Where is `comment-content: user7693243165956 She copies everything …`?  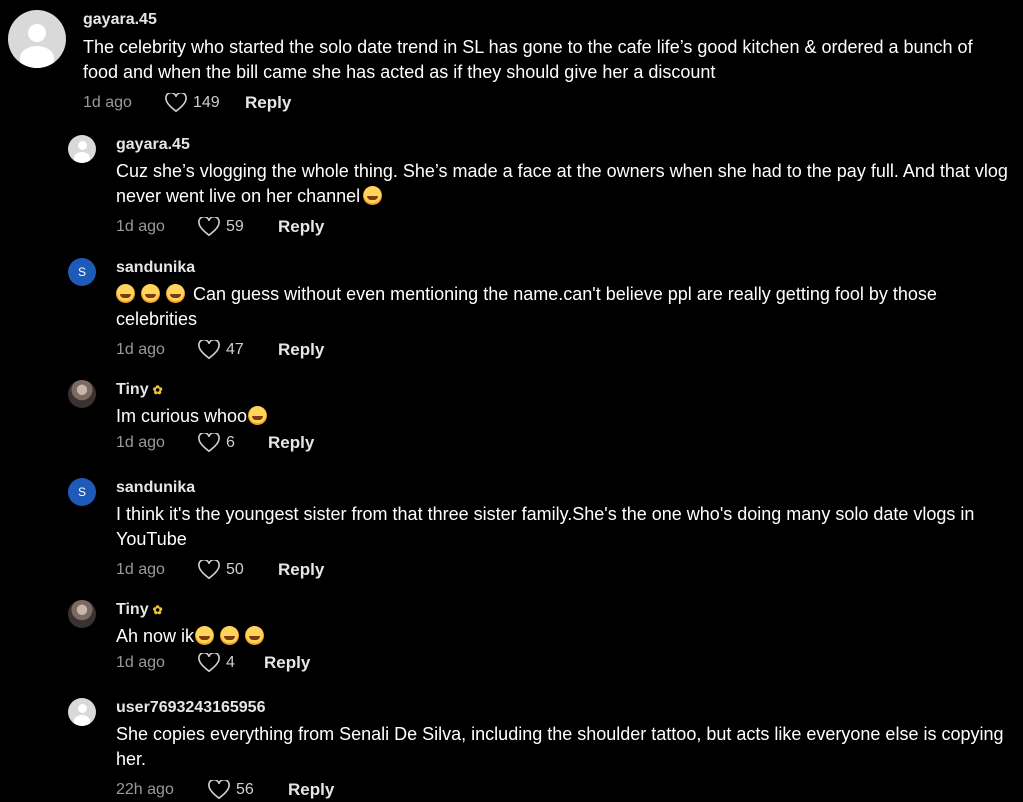
comment-content: user7693243165956 She copies everything … is located at coordinates (562, 750).